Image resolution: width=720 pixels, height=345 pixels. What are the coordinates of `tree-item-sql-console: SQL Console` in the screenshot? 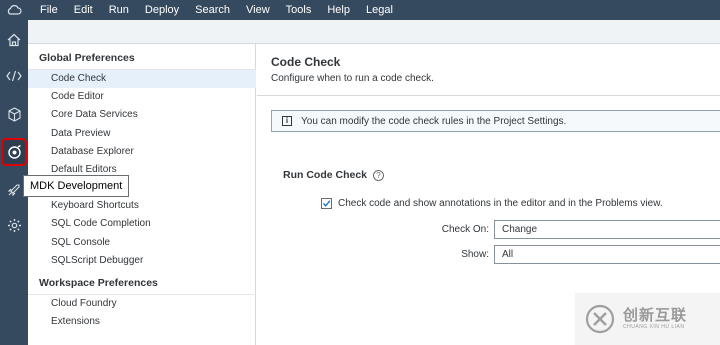 It's located at (142, 243).